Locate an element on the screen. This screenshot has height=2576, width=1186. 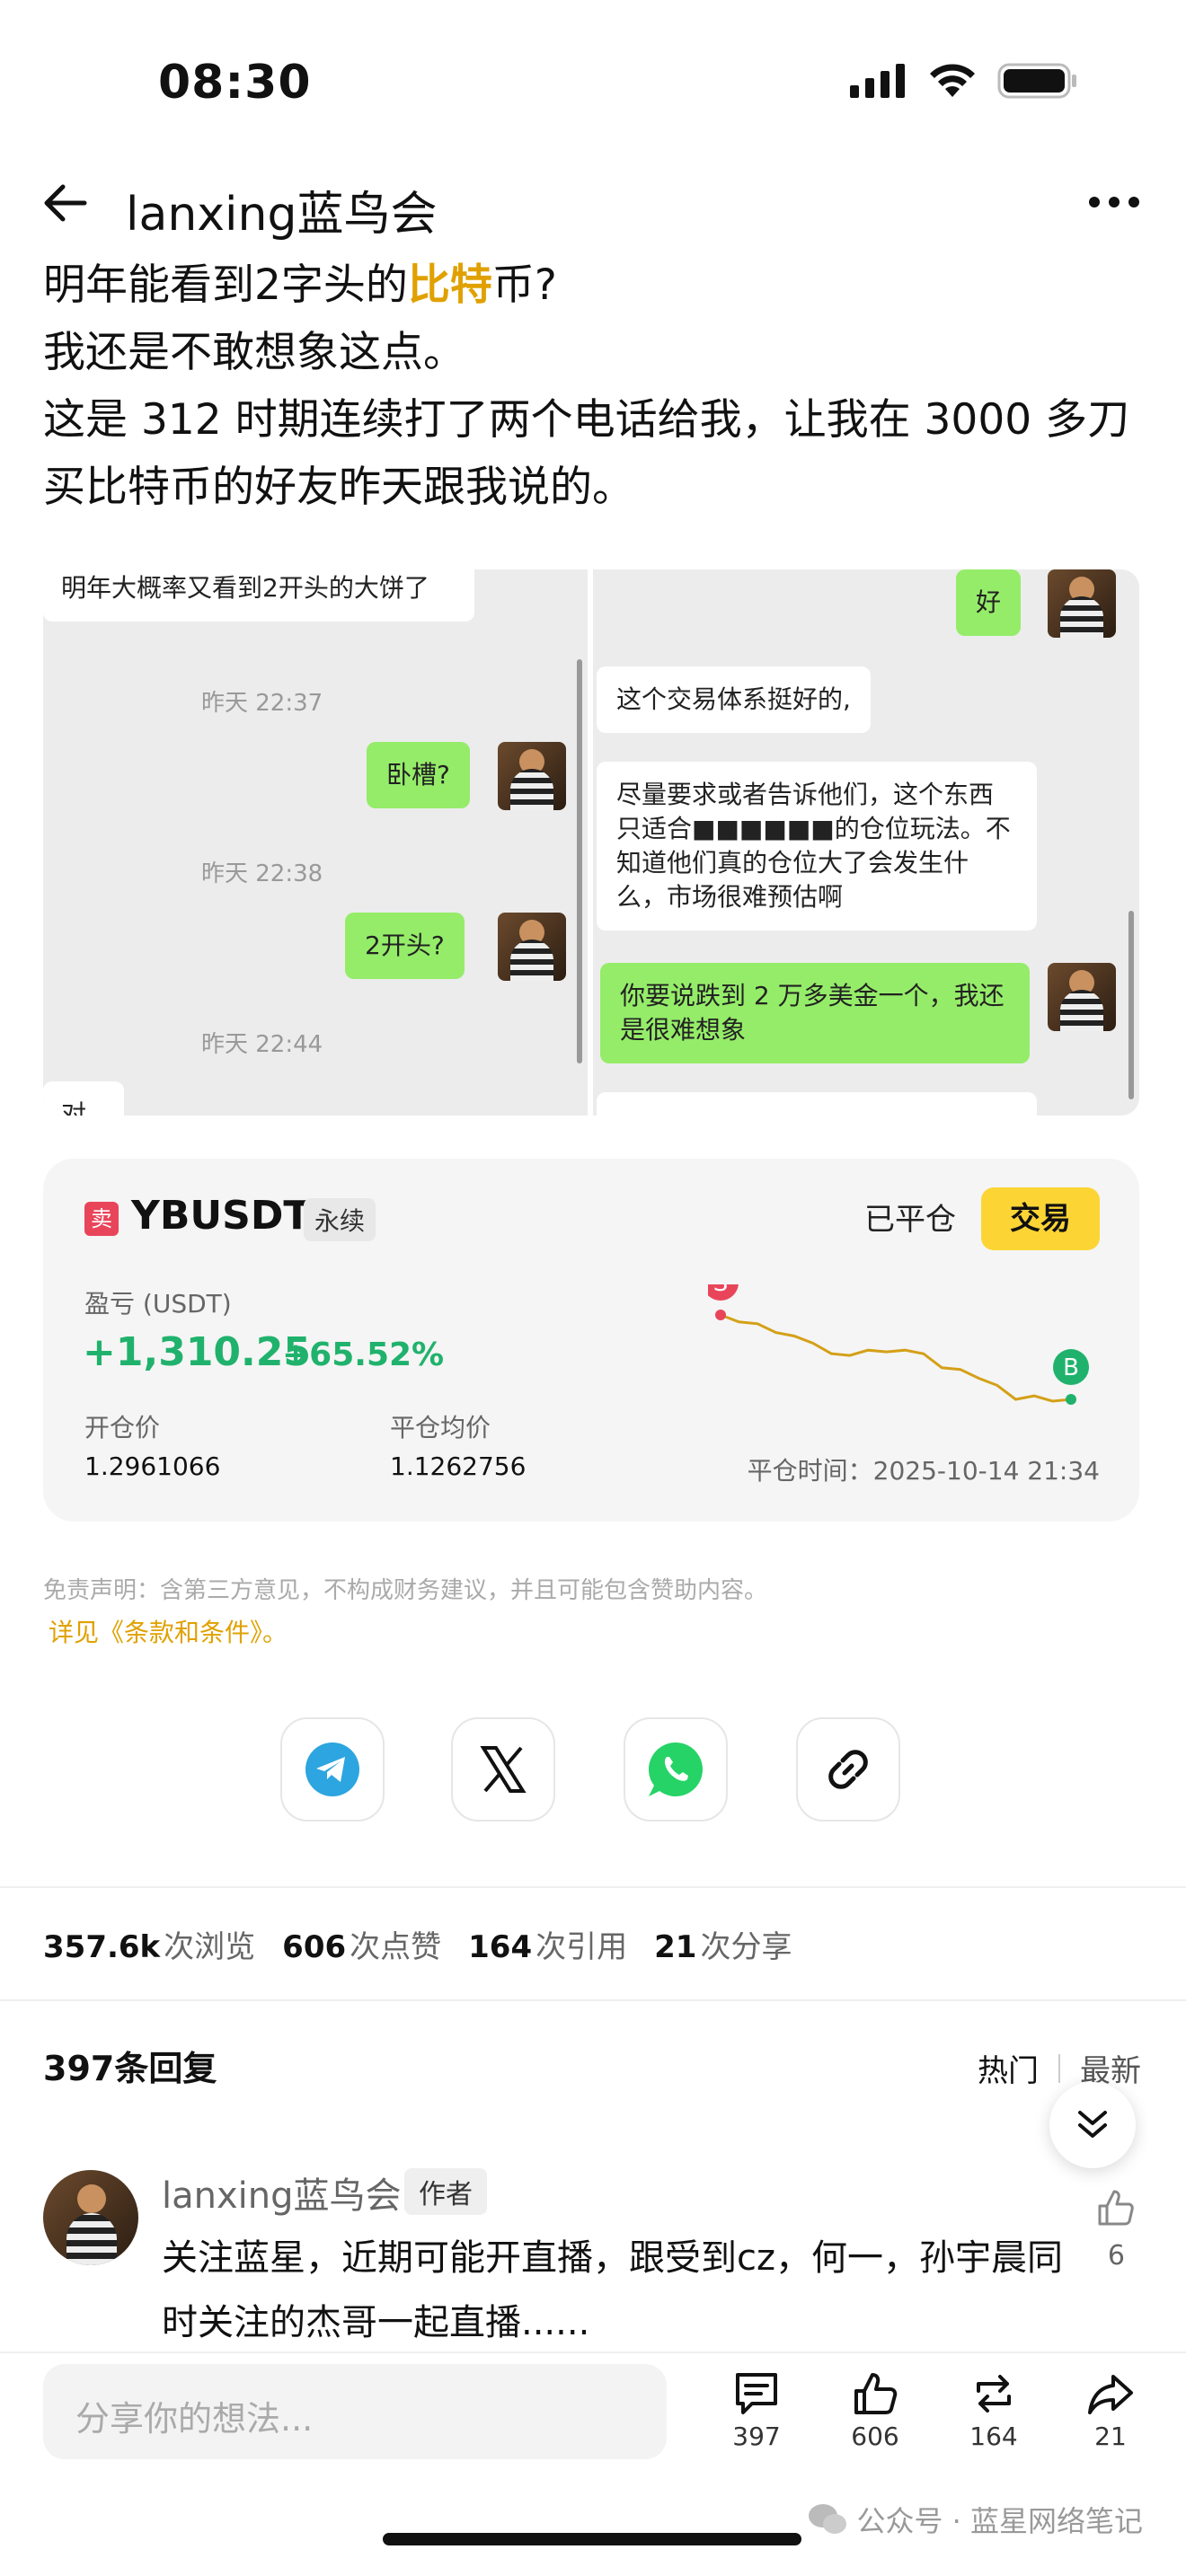
wifi-icon is located at coordinates (952, 80).